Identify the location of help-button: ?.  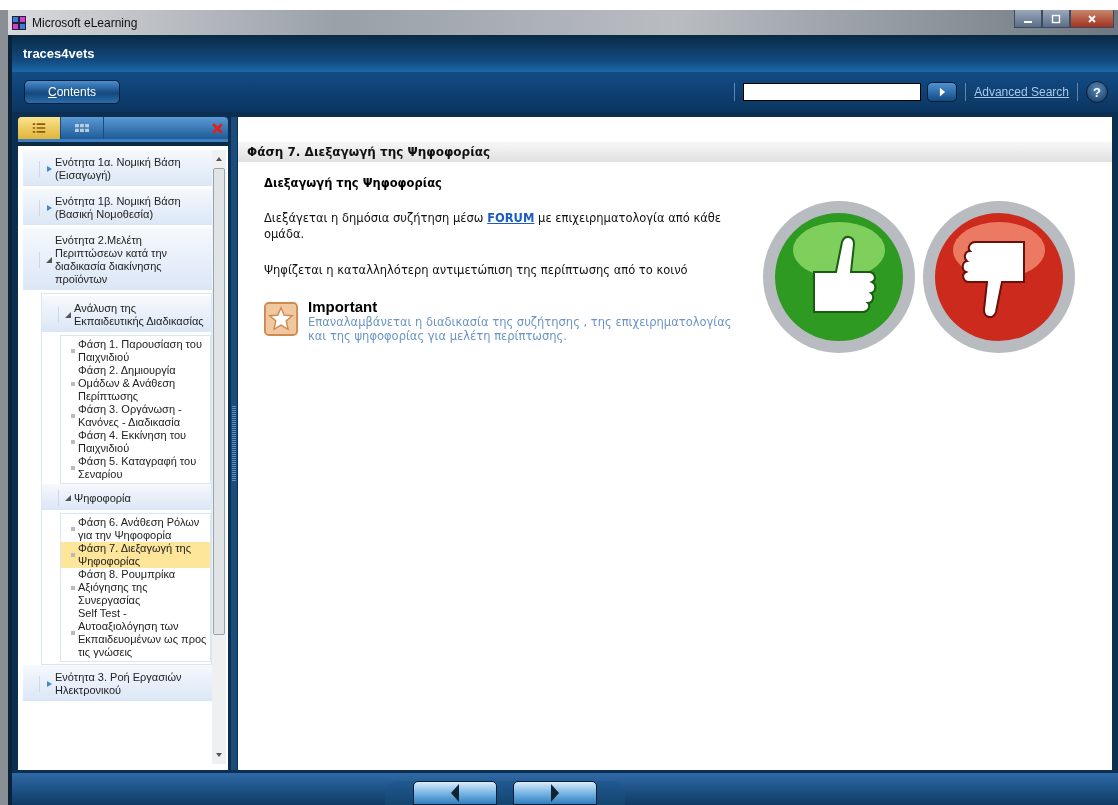
(1097, 92).